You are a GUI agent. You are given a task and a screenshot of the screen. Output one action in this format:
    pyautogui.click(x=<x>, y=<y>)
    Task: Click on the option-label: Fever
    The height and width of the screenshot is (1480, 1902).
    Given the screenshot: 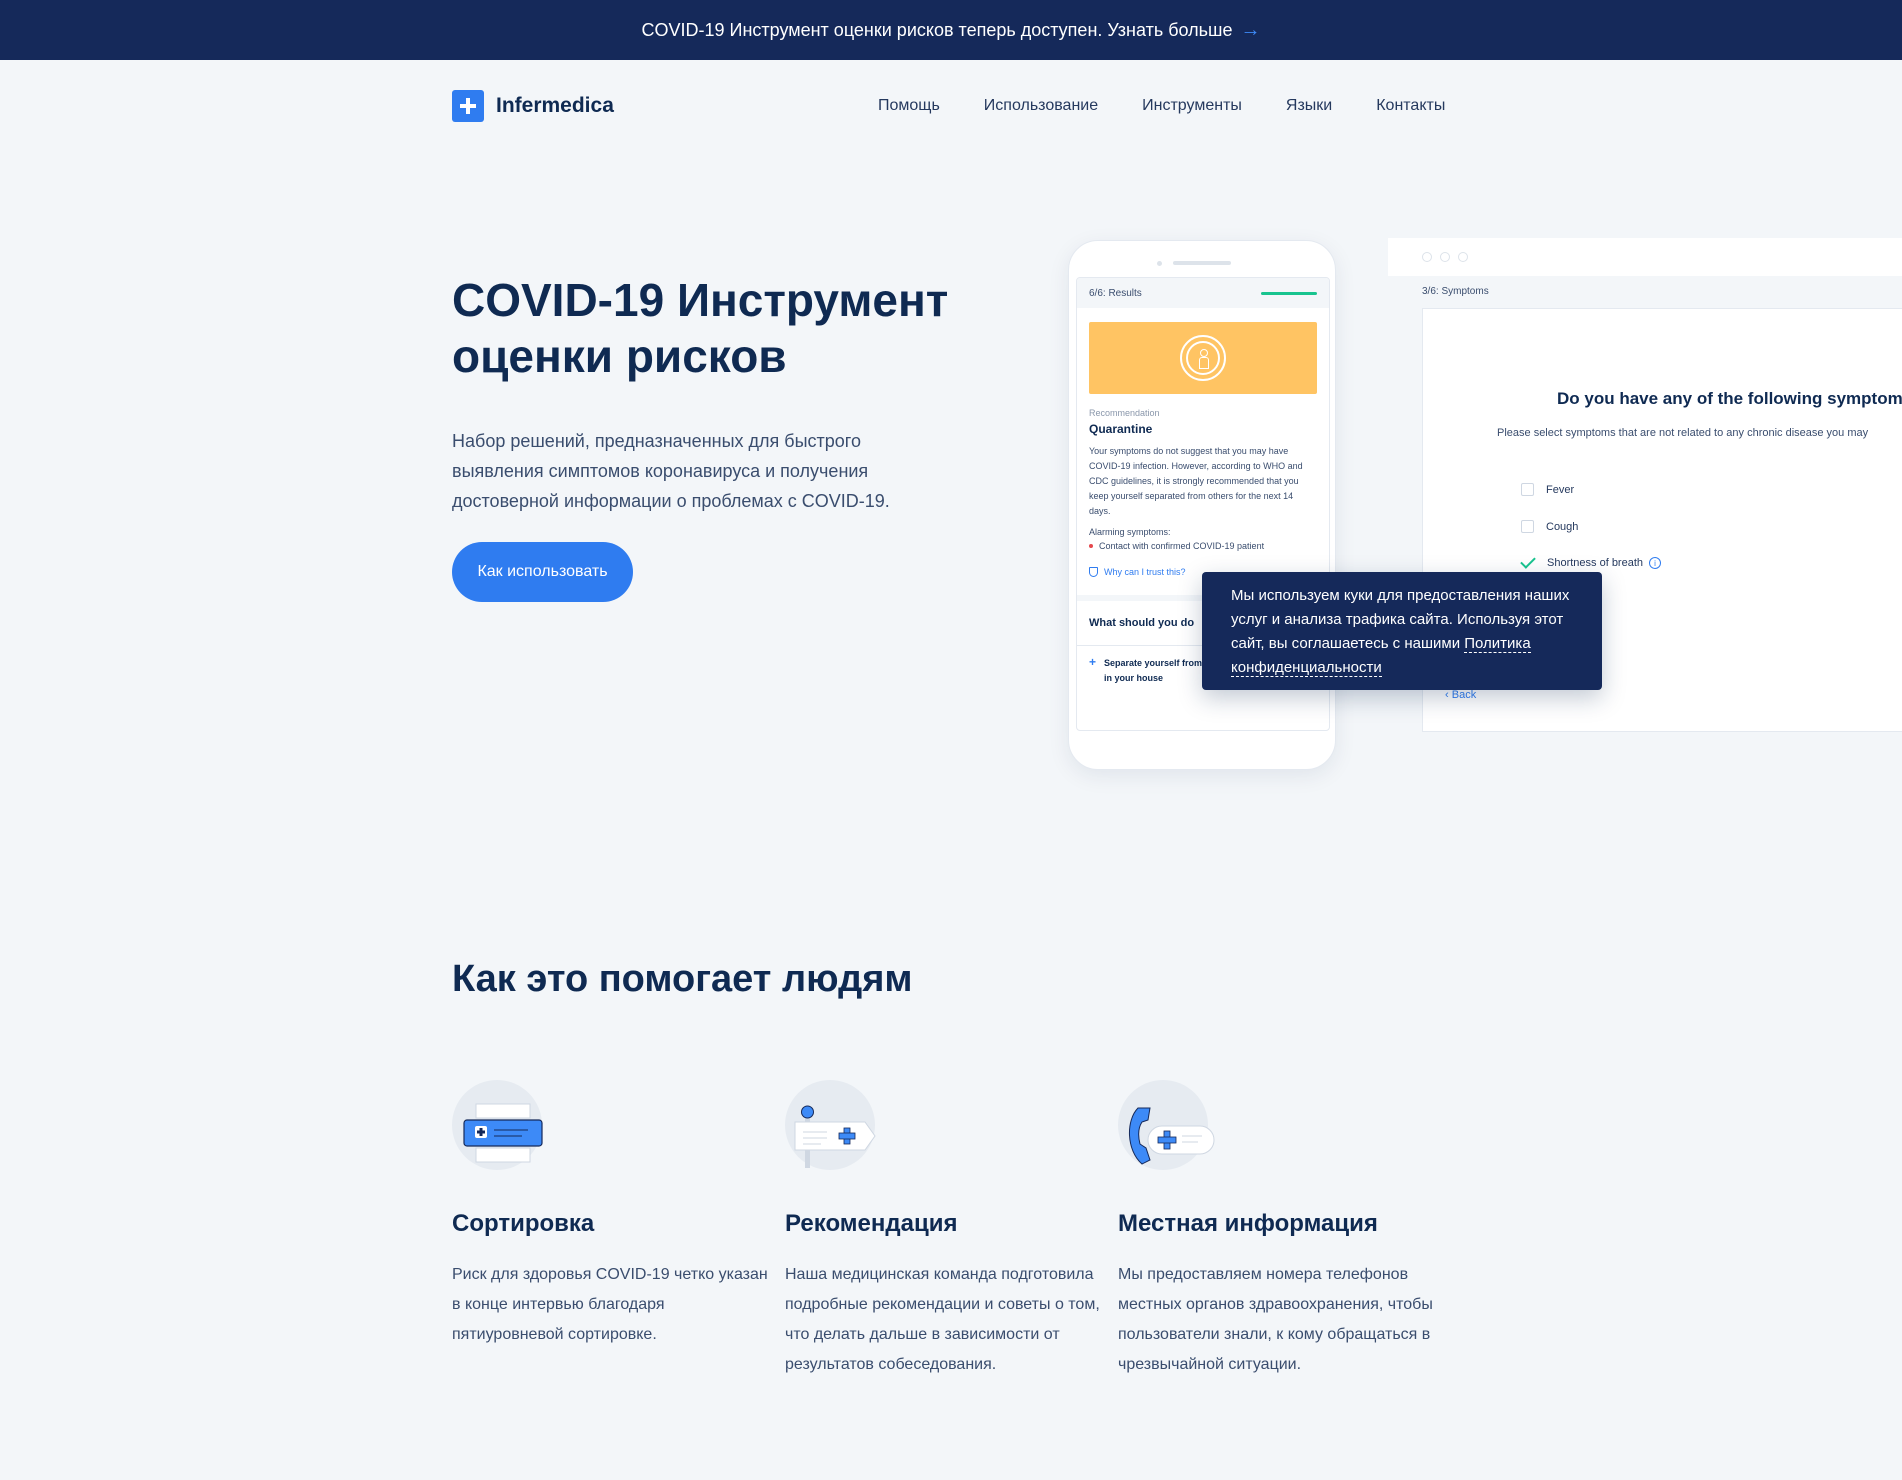 What is the action you would take?
    pyautogui.click(x=1560, y=489)
    